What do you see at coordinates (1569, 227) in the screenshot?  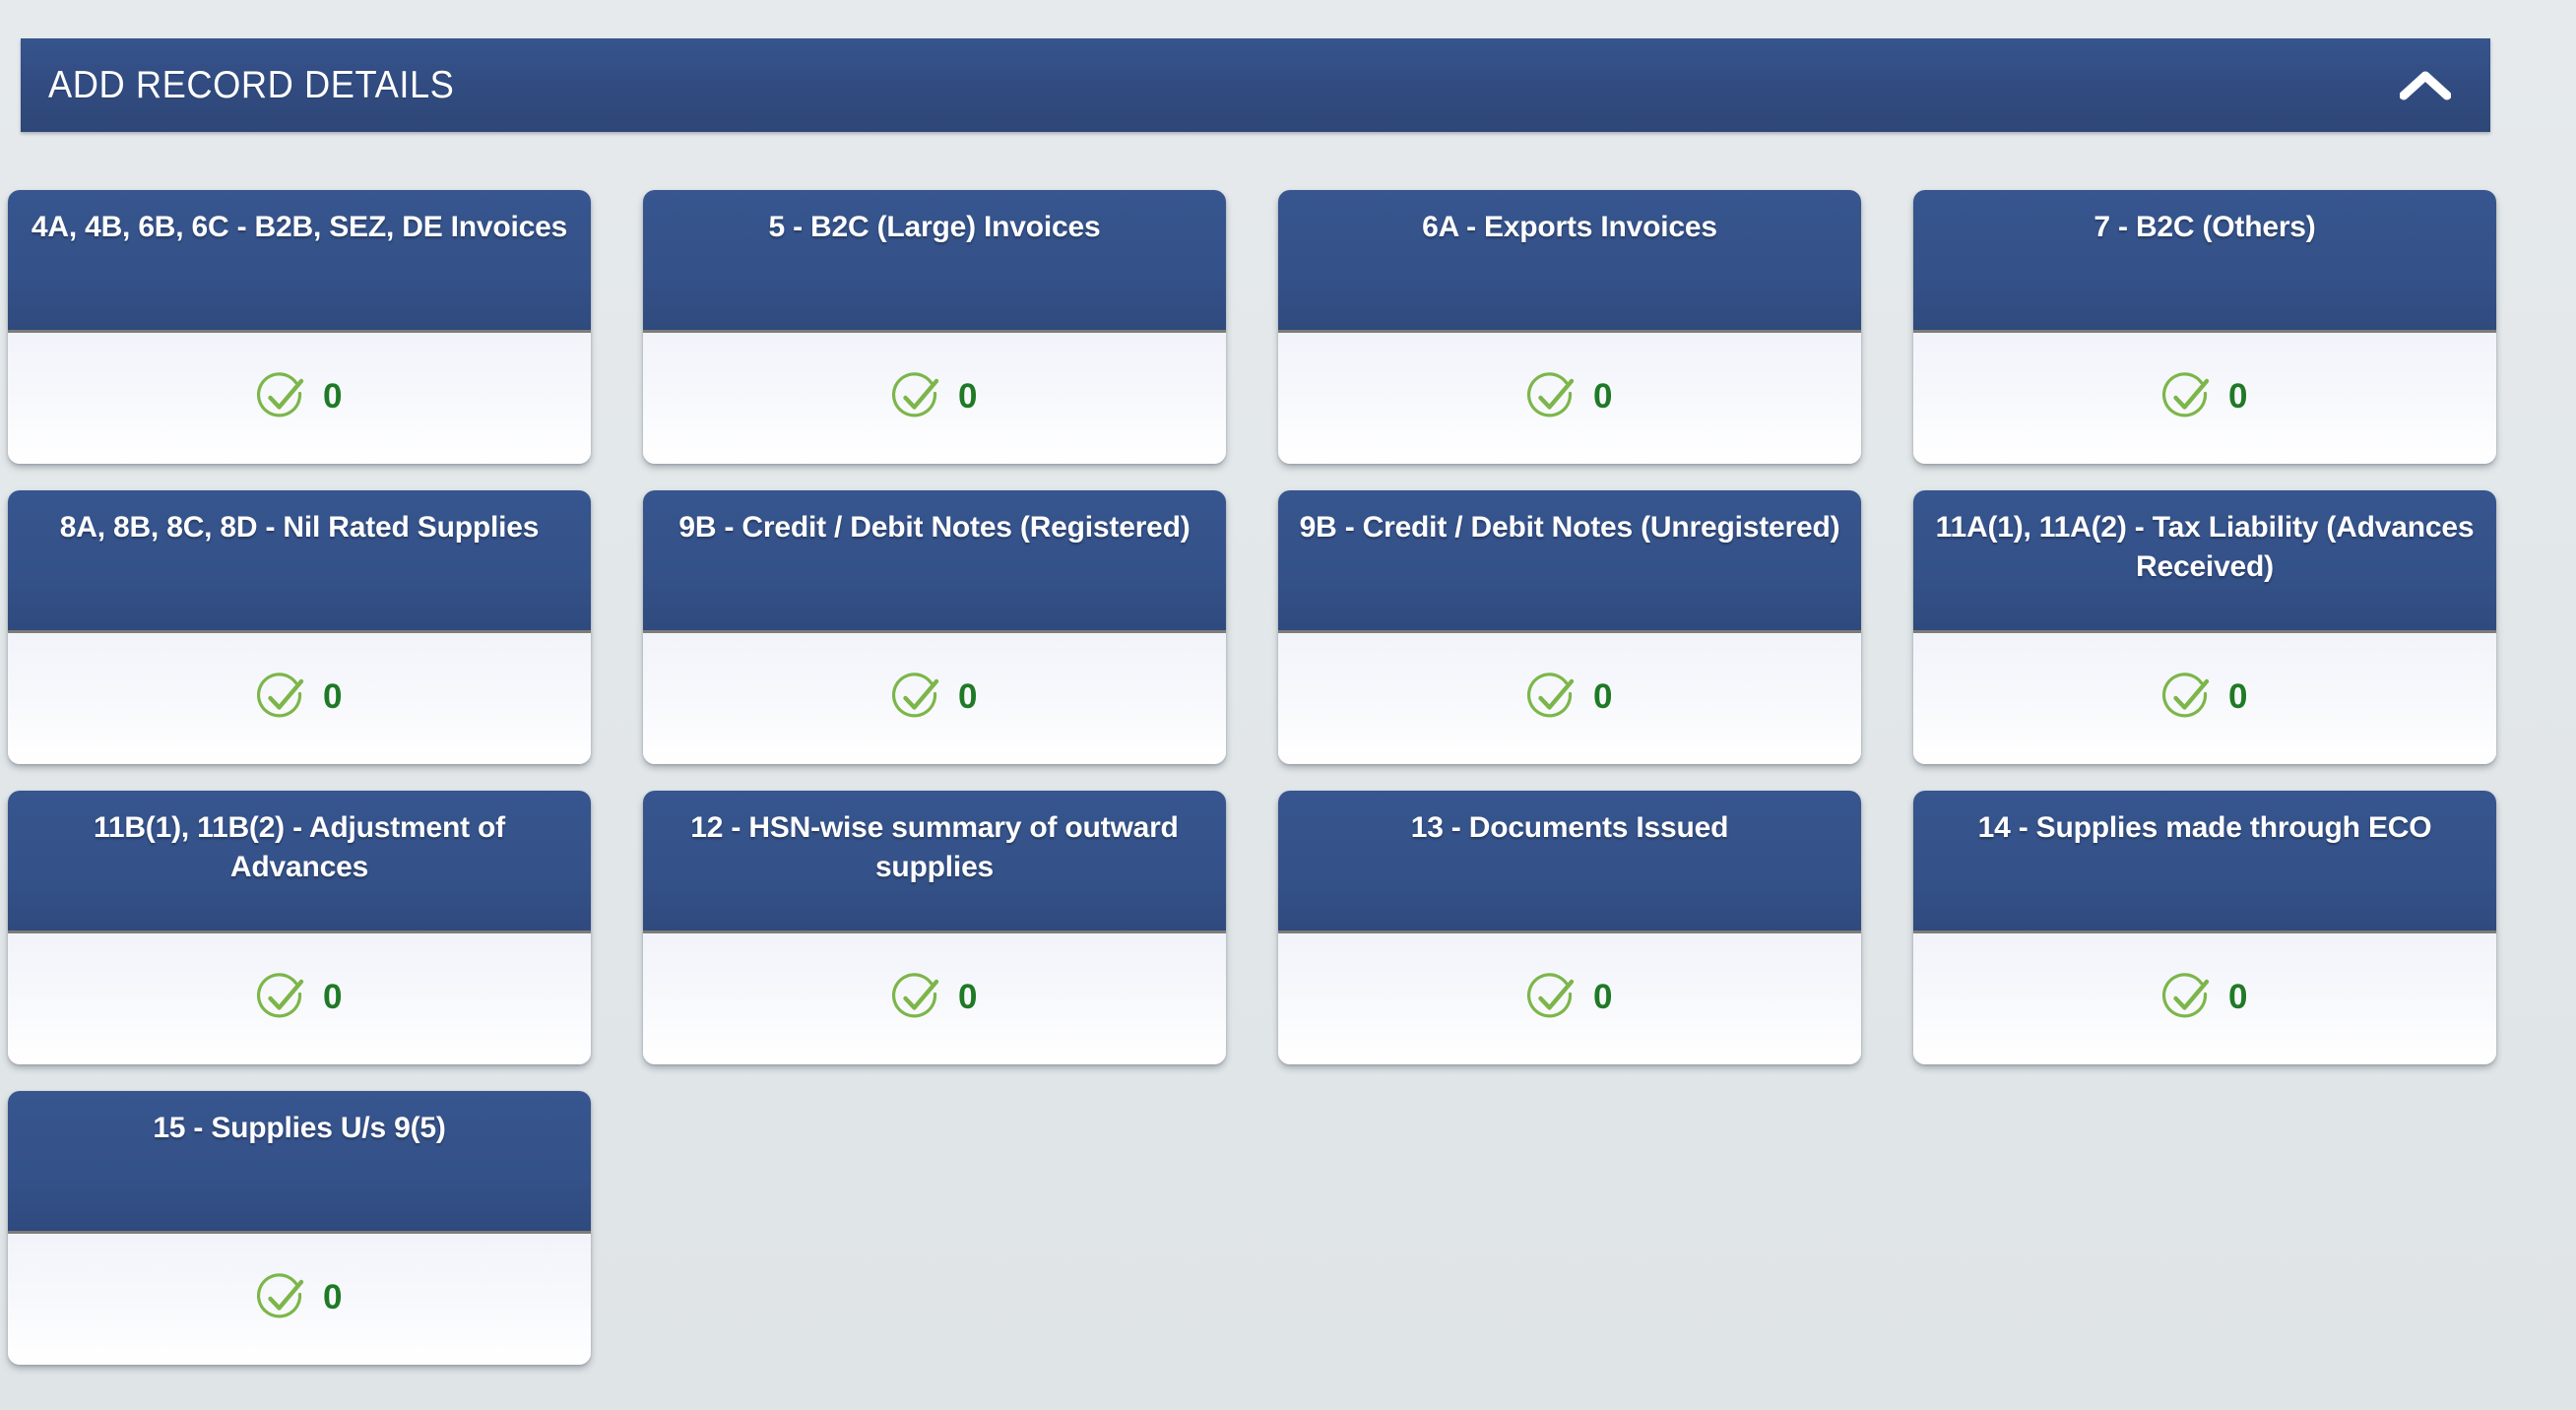 I see `record-card-title: 6A - Exports Invoices` at bounding box center [1569, 227].